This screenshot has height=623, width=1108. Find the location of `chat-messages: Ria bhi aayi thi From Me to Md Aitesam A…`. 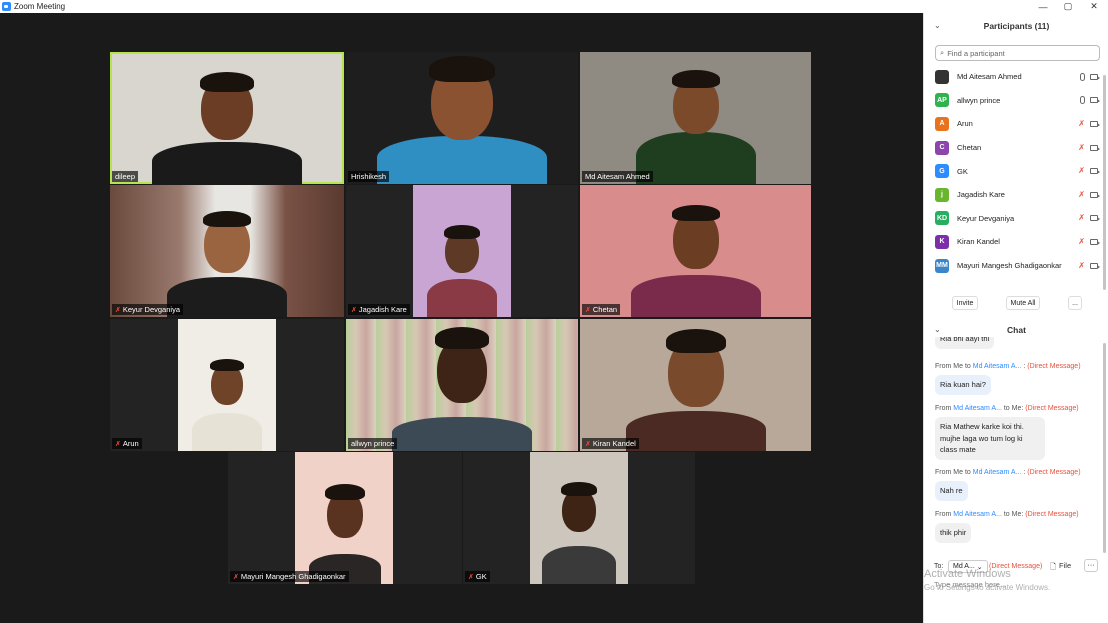

chat-messages: Ria bhi aayi thi From Me to Md Aitesam A… is located at coordinates (1013, 448).